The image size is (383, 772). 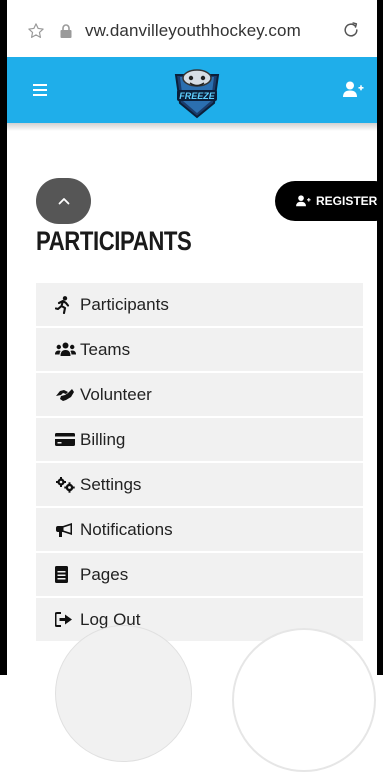 I want to click on nav-item-label: Volunteer, so click(x=116, y=394).